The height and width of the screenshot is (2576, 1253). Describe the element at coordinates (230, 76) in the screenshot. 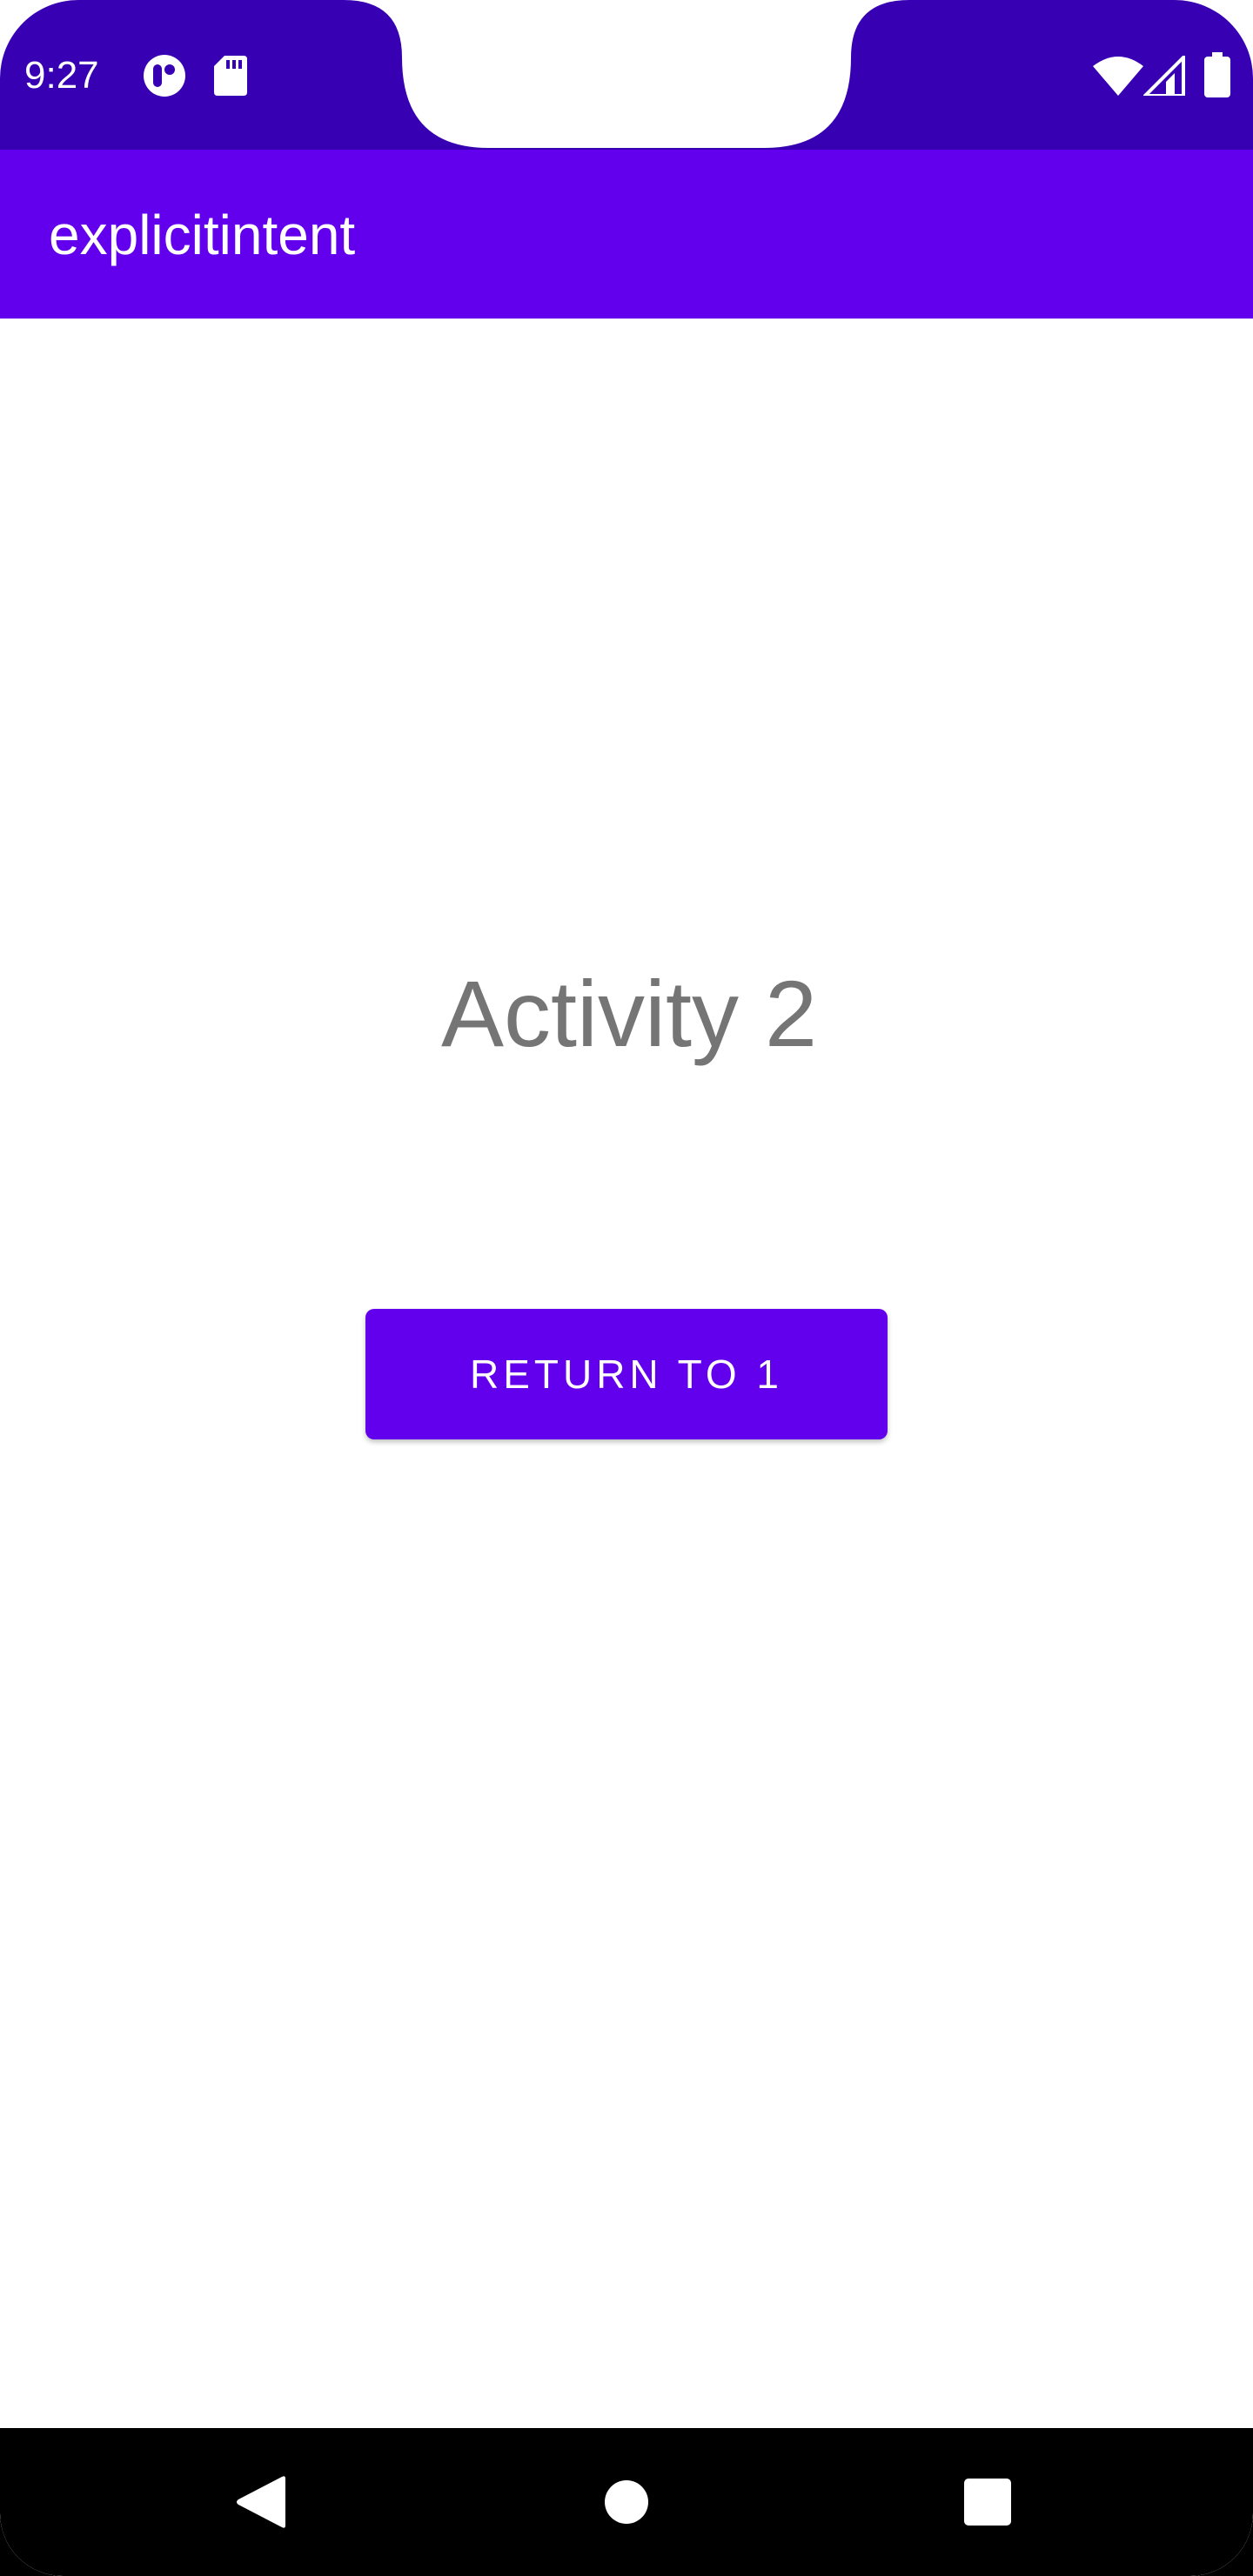

I see `sd-card-icon` at that location.